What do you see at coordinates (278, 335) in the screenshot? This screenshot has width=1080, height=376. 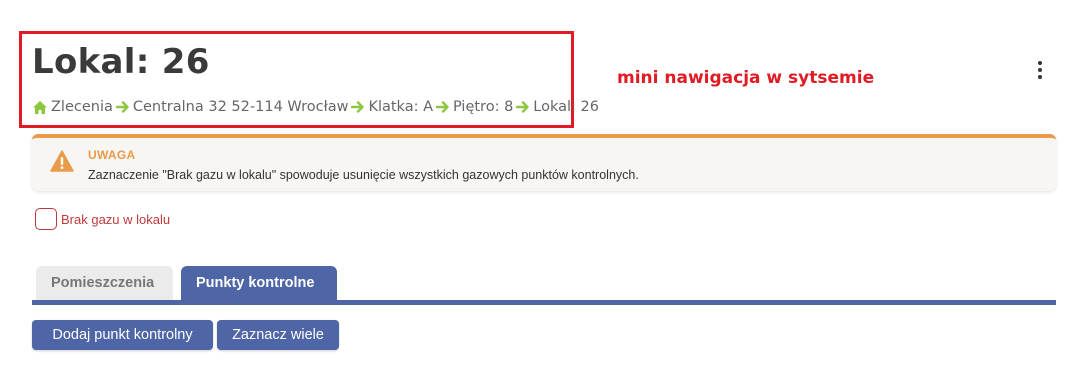 I see `select-many-button: Zaznacz wiele` at bounding box center [278, 335].